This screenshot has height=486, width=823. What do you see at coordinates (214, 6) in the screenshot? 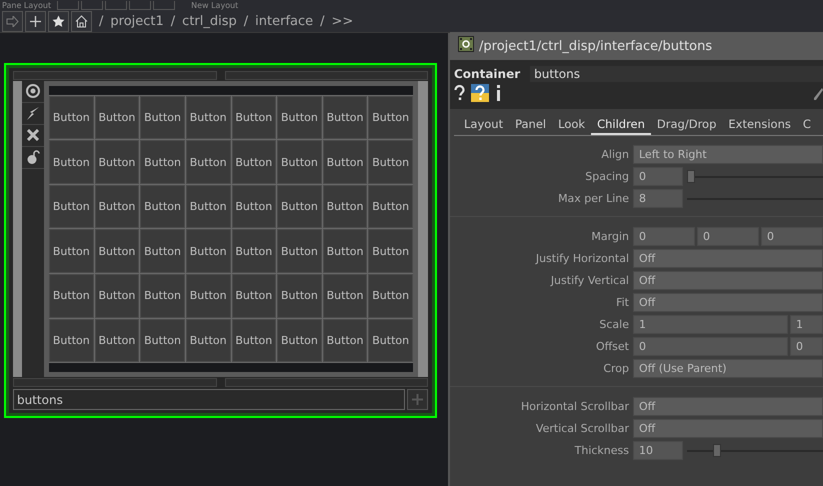
I see `new-layout-label: New Layout` at bounding box center [214, 6].